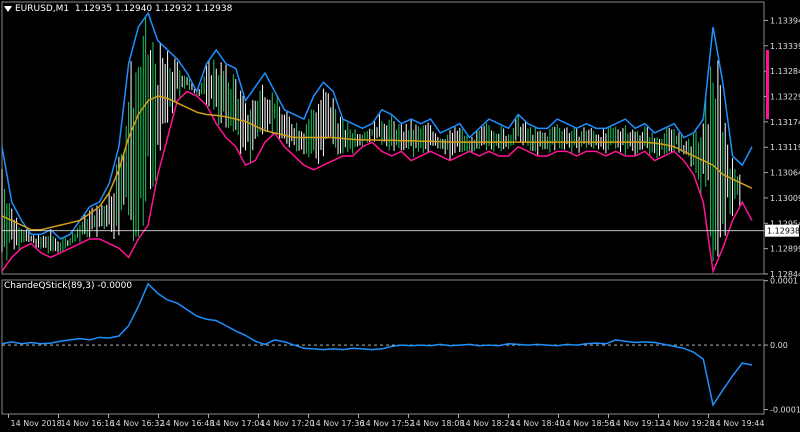 The width and height of the screenshot is (800, 432). Describe the element at coordinates (785, 409) in the screenshot. I see `indicator-y-tick-label: -0.0001` at that location.